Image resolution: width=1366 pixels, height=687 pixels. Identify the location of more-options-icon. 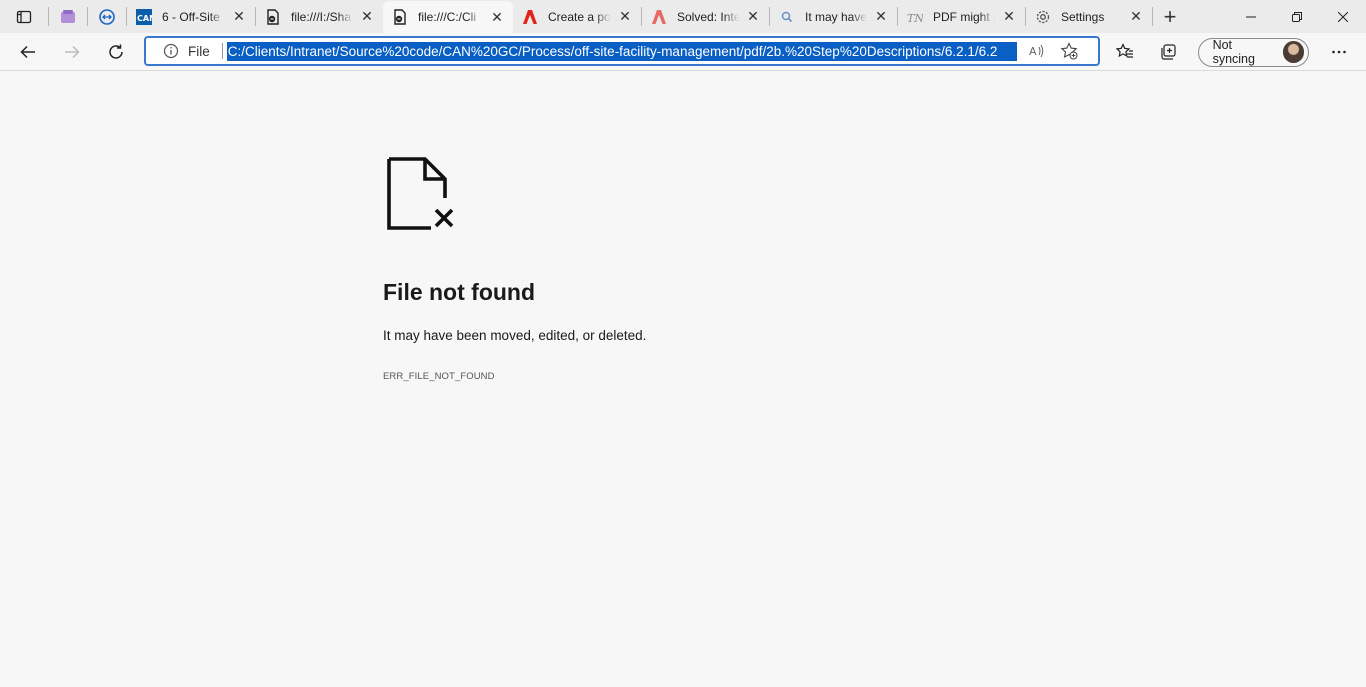
(1338, 52).